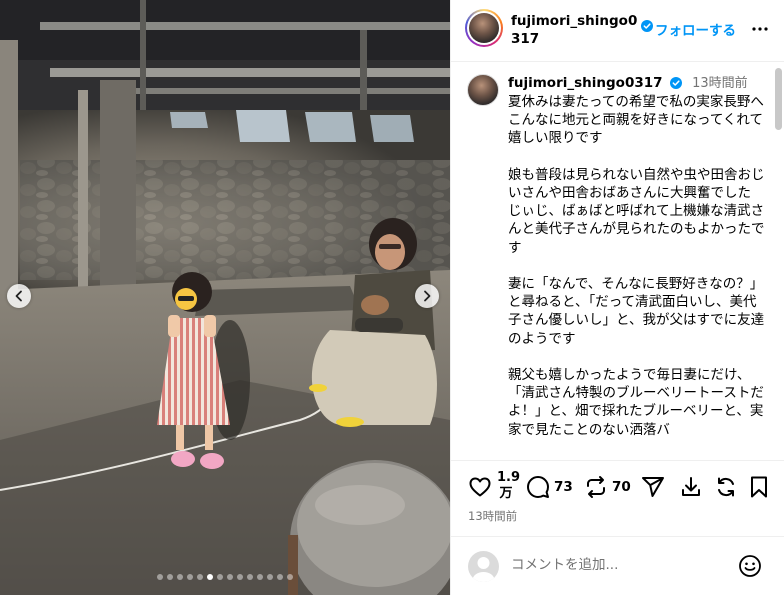 This screenshot has height=595, width=784. I want to click on author-username: fujimori_shingo0317, so click(576, 30).